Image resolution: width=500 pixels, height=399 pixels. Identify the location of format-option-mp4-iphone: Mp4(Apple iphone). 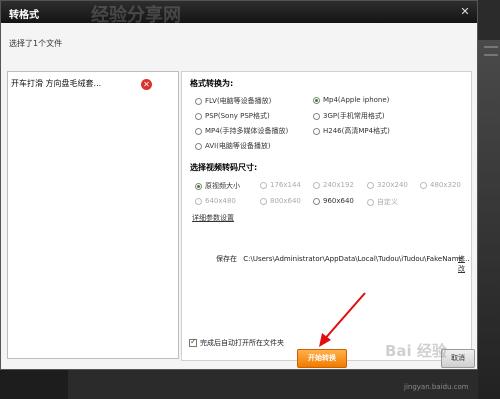
(351, 100).